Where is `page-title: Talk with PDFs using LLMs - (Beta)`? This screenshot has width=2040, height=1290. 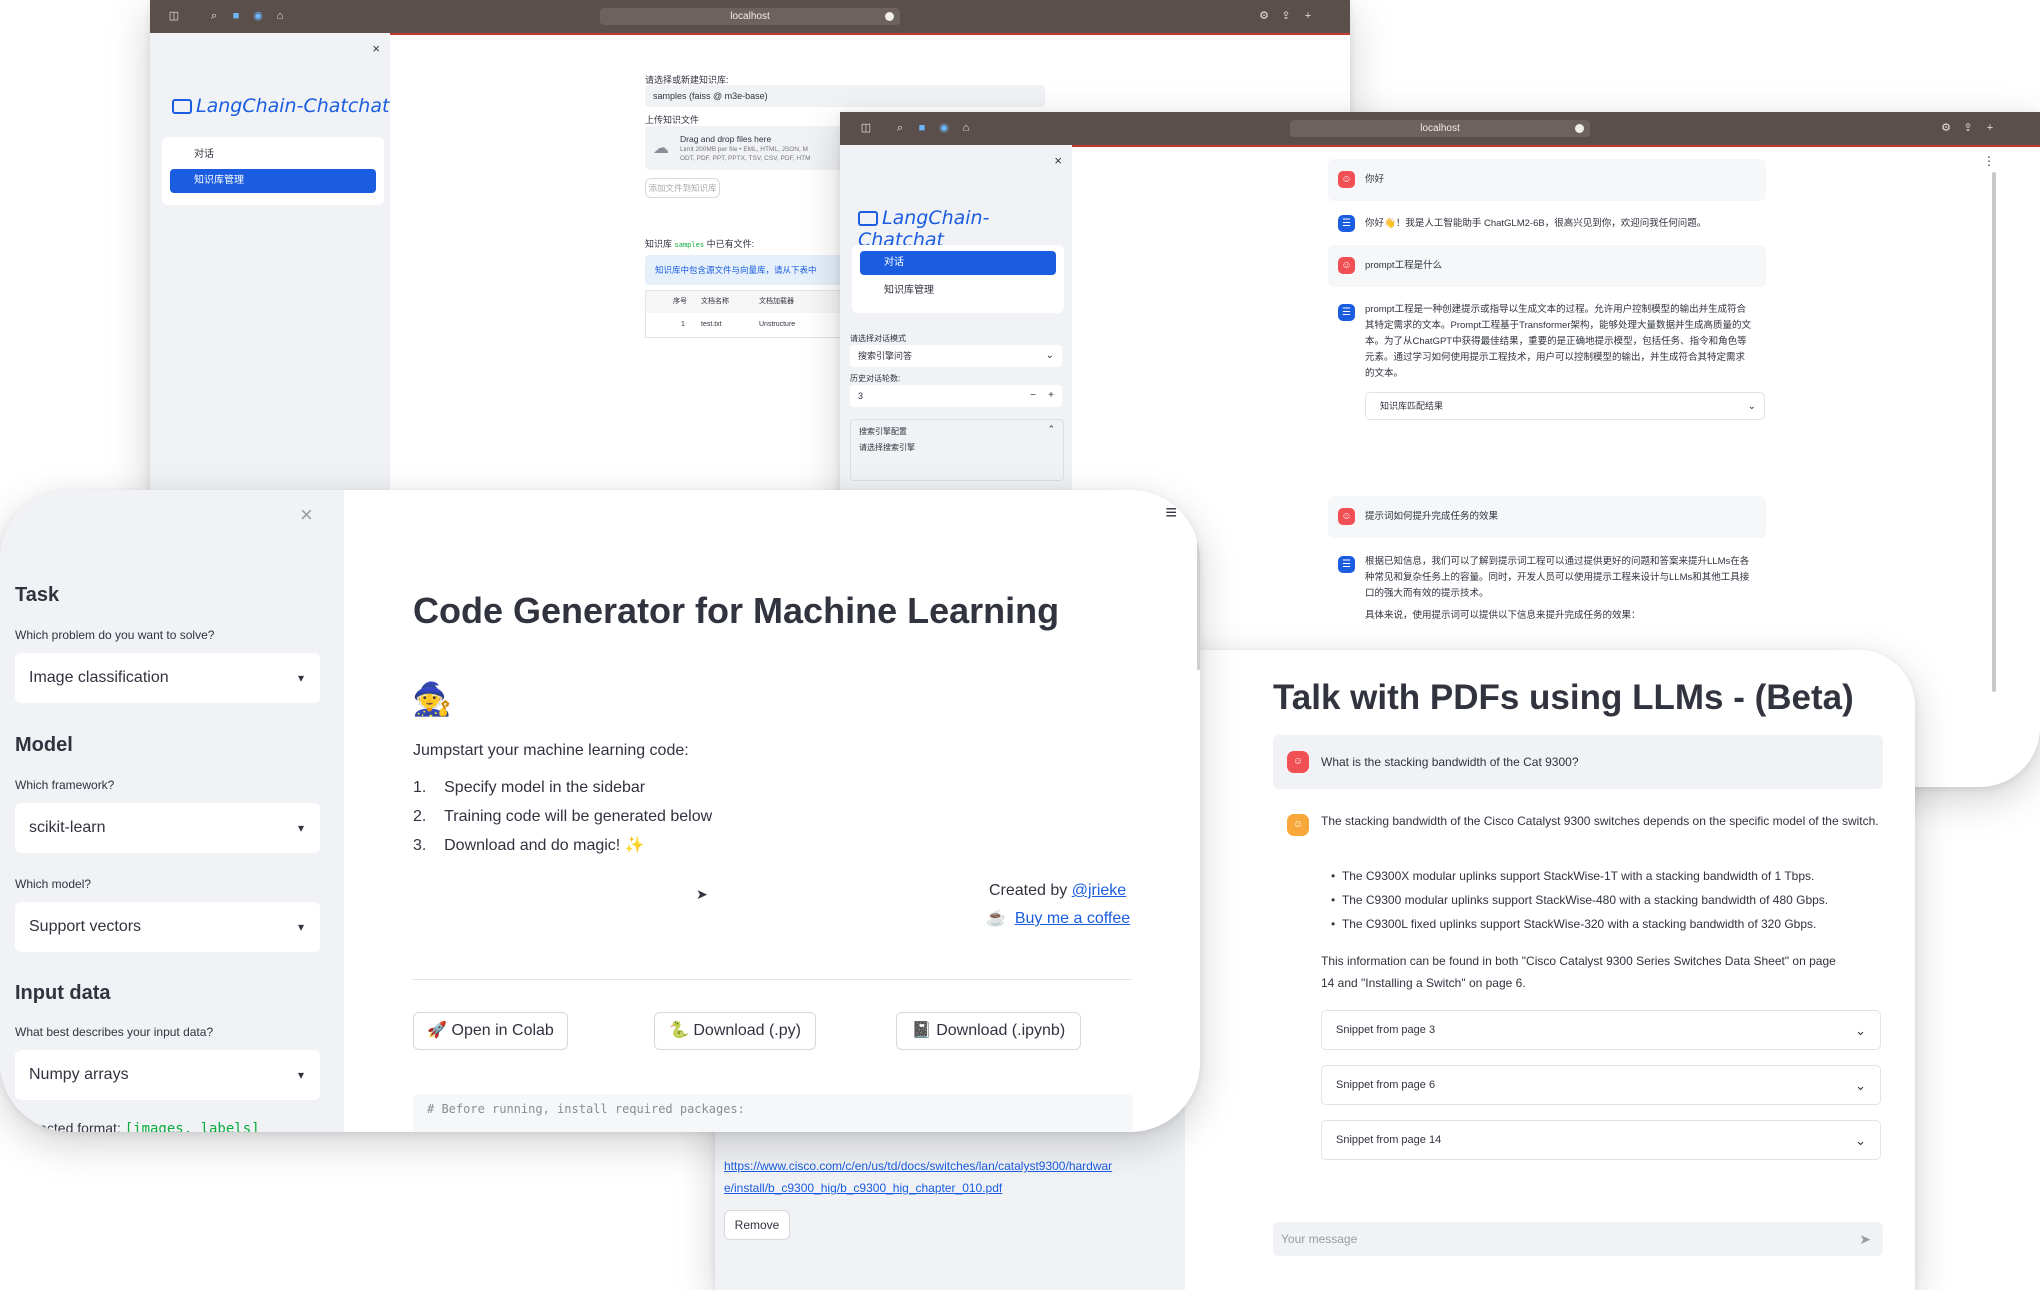 page-title: Talk with PDFs using LLMs - (Beta) is located at coordinates (1563, 697).